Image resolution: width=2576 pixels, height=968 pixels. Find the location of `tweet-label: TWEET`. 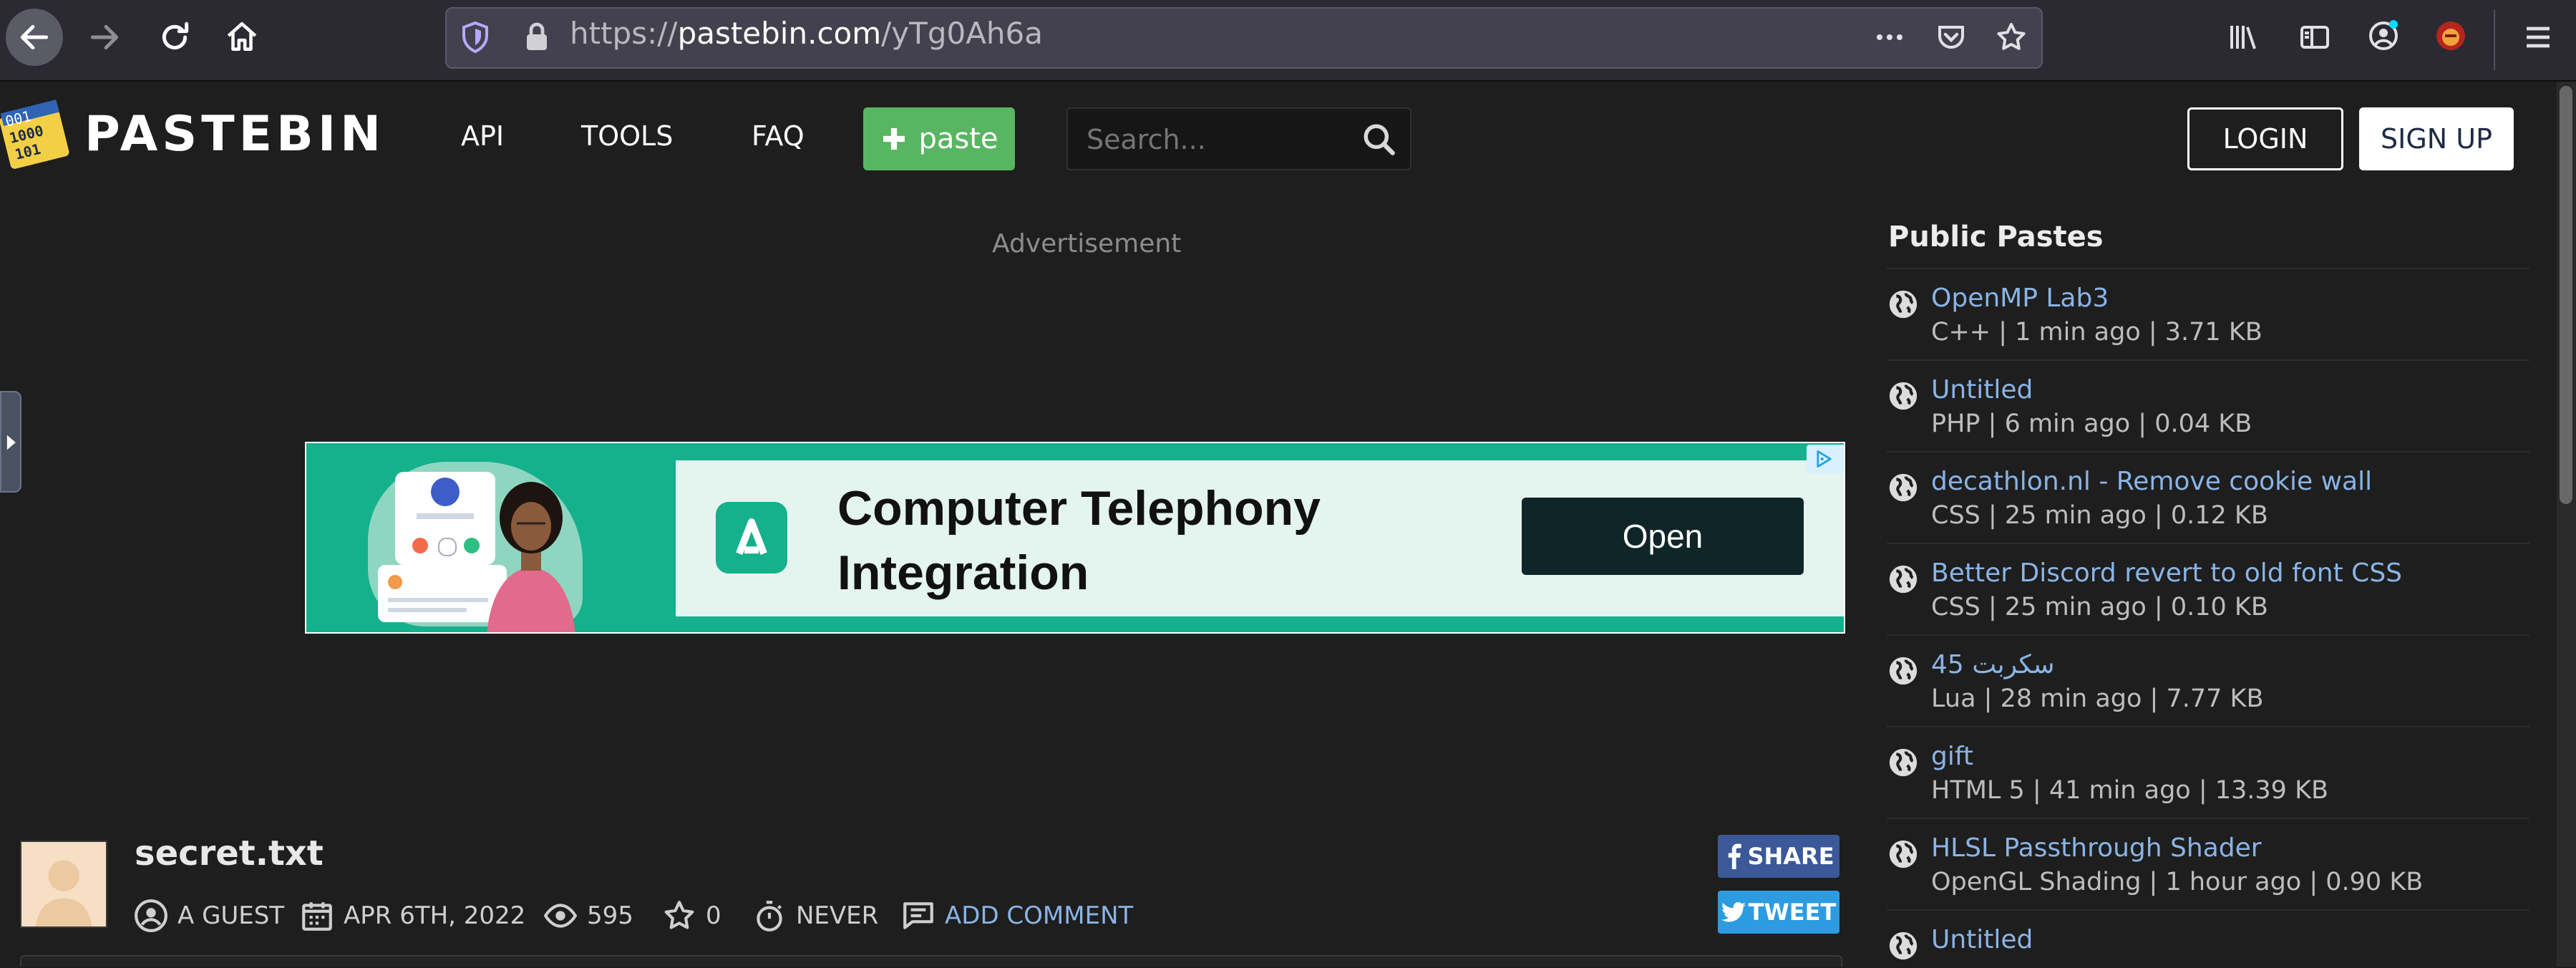

tweet-label: TWEET is located at coordinates (1792, 912).